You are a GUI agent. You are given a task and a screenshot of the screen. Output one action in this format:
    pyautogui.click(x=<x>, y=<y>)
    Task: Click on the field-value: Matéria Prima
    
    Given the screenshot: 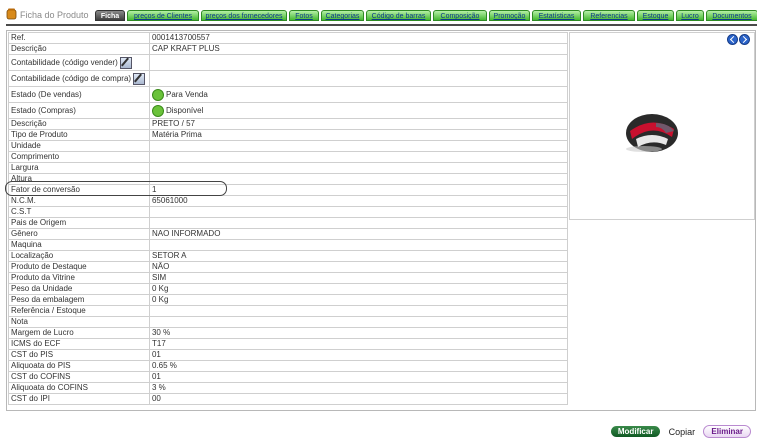 What is the action you would take?
    pyautogui.click(x=358, y=135)
    